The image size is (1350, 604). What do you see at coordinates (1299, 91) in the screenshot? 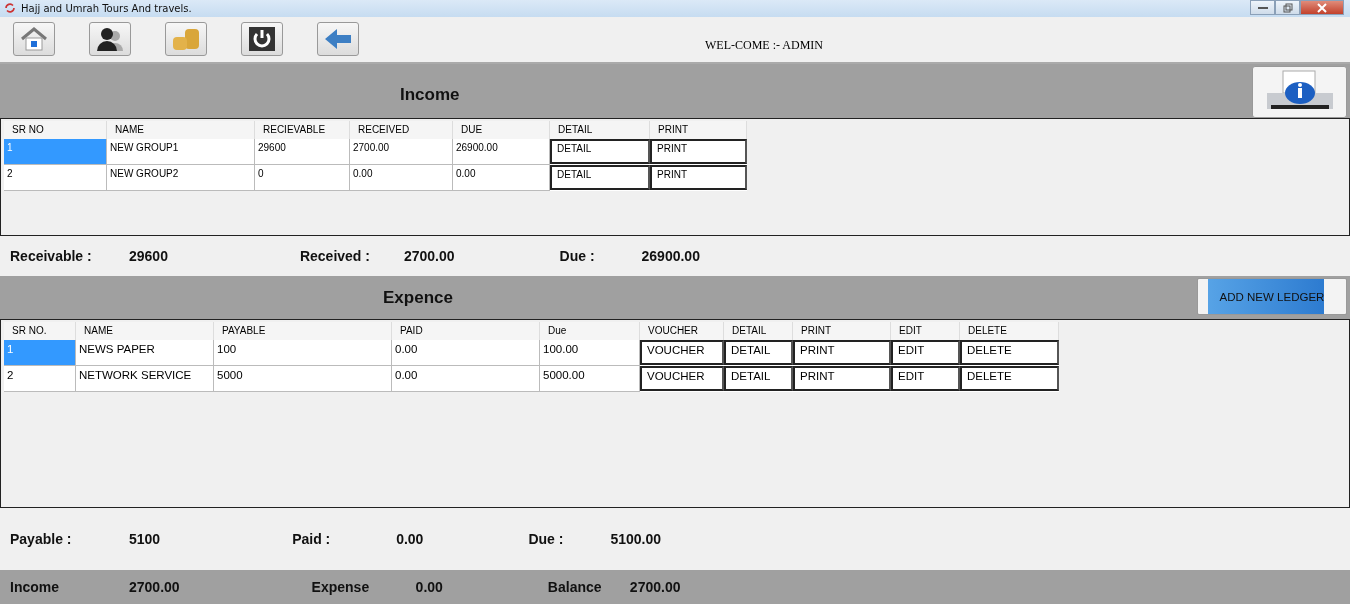
I see `print-info-button` at bounding box center [1299, 91].